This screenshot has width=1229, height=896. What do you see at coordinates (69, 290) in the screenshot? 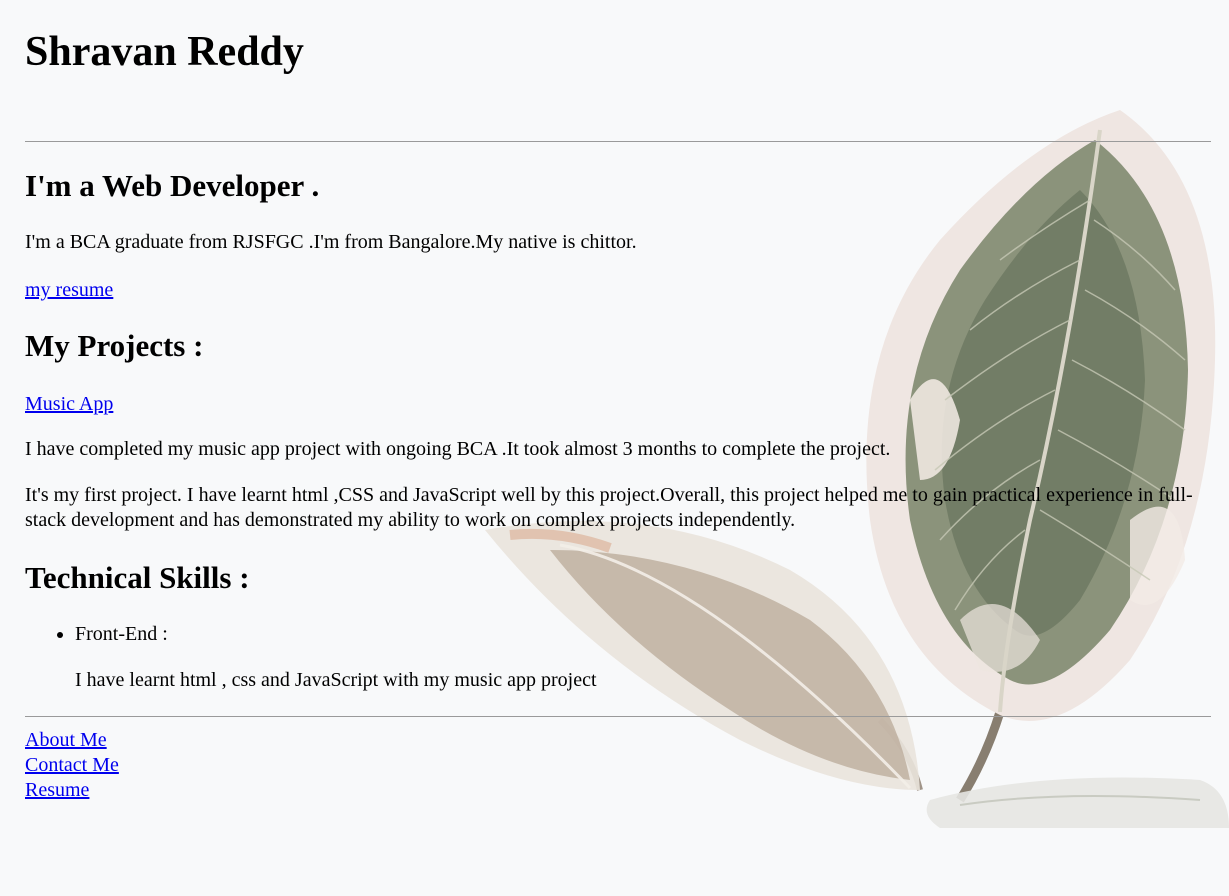
I see `my-resume-link: my resume` at bounding box center [69, 290].